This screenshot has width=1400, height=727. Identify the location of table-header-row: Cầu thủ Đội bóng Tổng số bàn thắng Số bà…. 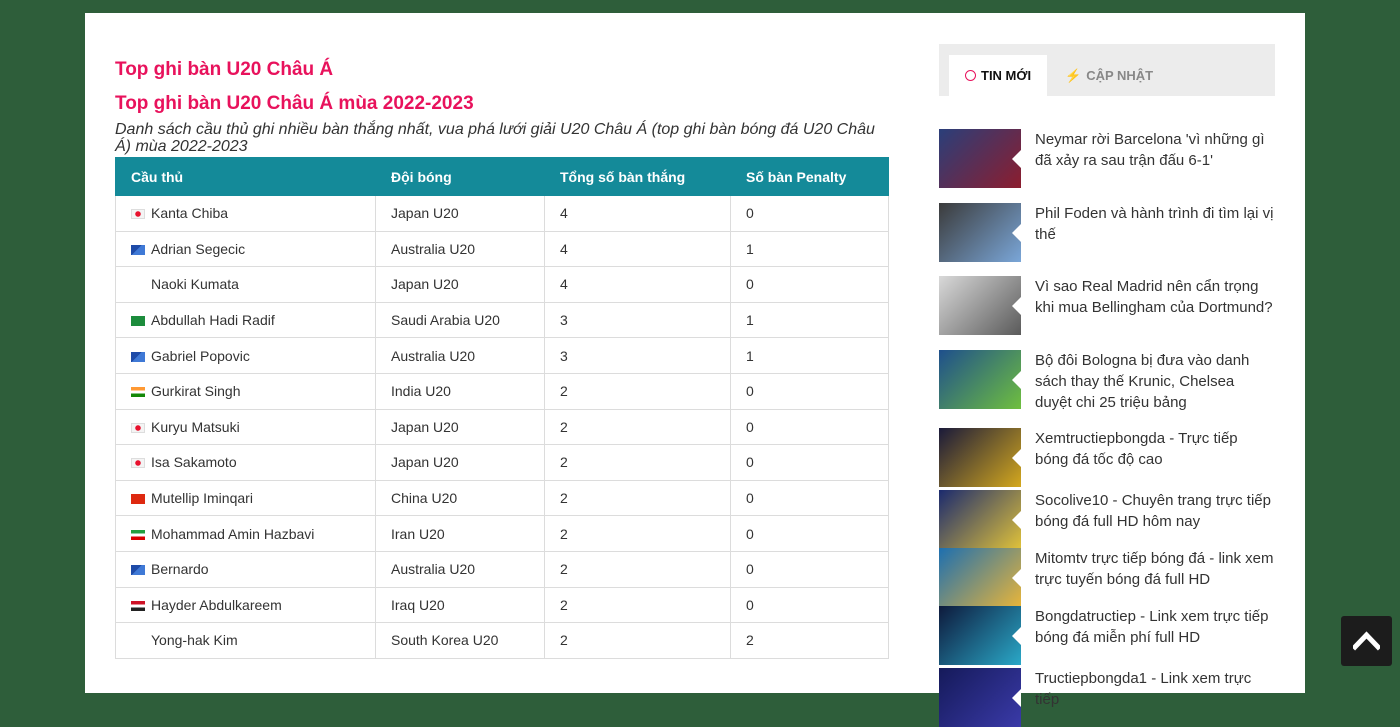
(502, 176).